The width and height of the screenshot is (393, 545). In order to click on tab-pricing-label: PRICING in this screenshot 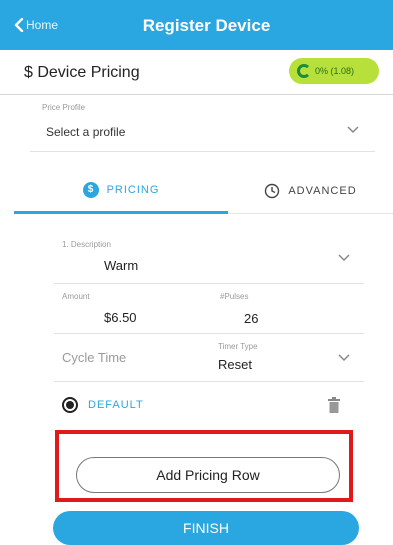, I will do `click(133, 189)`.